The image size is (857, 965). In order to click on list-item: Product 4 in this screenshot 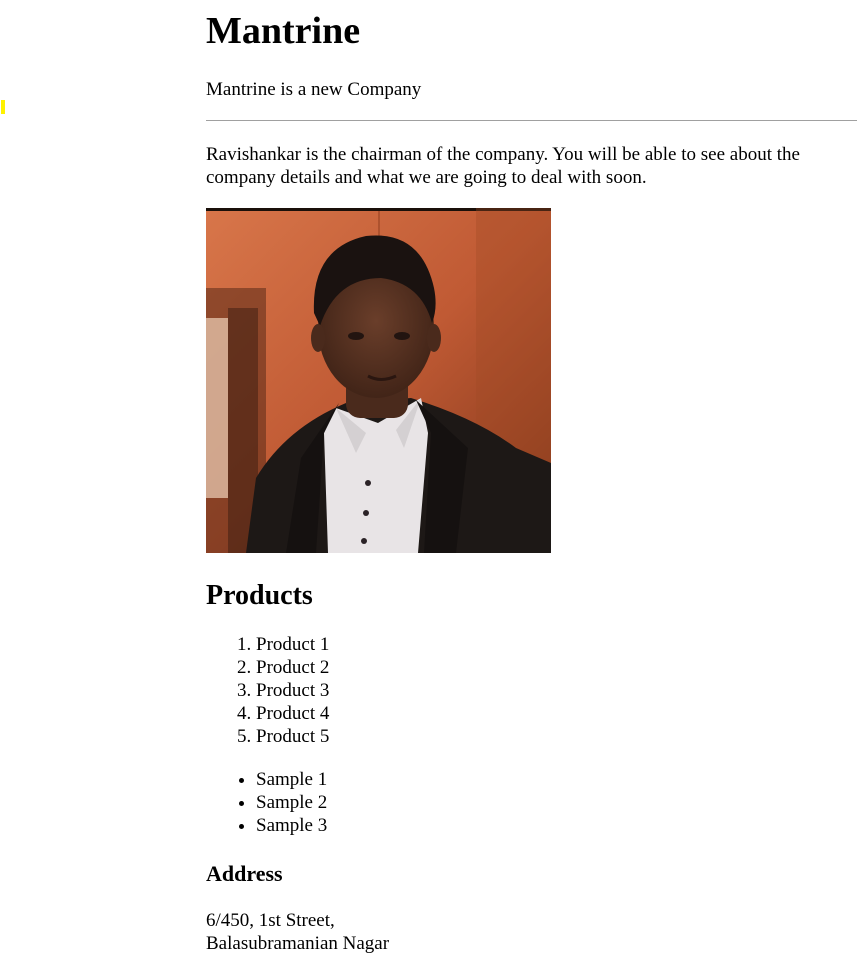, I will do `click(556, 713)`.